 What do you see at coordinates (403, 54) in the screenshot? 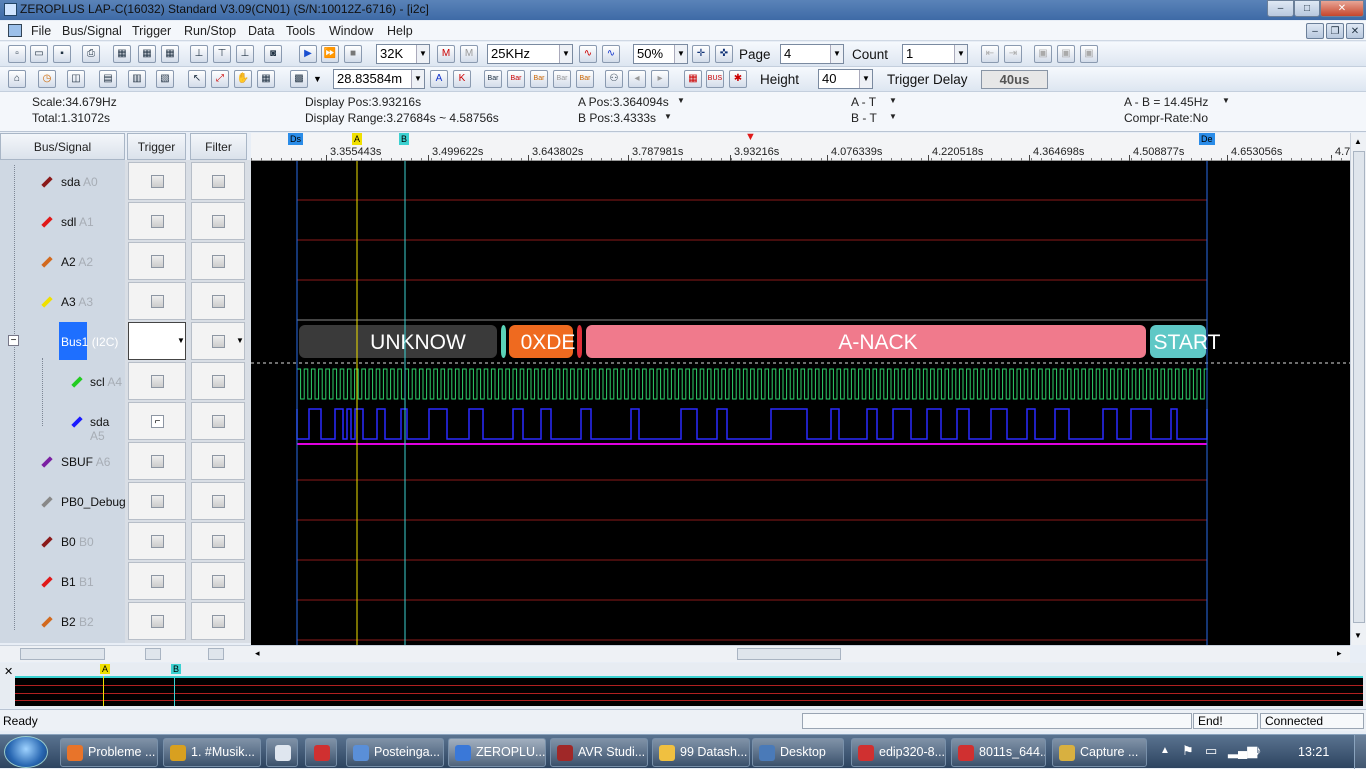
I see `memory-select: 32K ▼` at bounding box center [403, 54].